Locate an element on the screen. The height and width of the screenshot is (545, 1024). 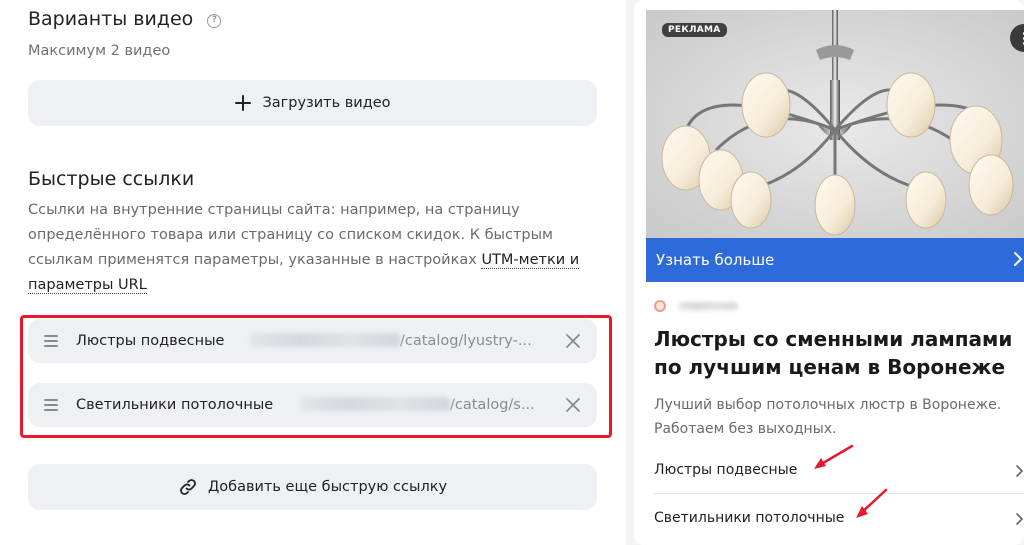
learn-more-label: Узнать больше is located at coordinates (715, 260).